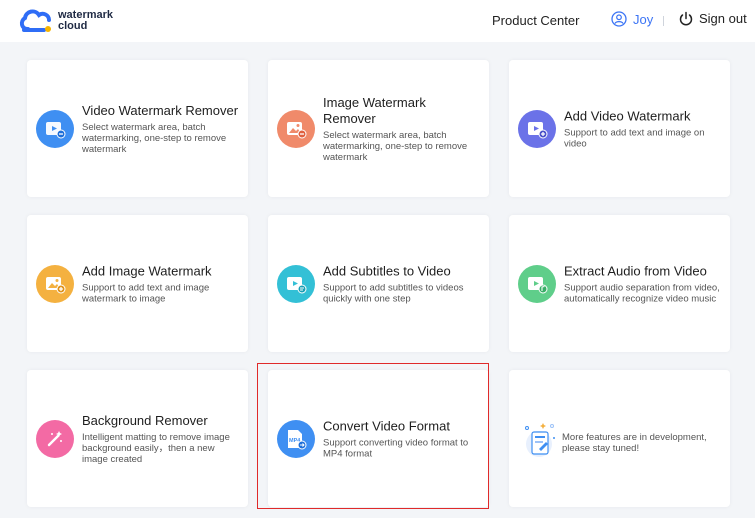 This screenshot has height=518, width=755. I want to click on card-title: Add Subtitles to Video, so click(387, 270).